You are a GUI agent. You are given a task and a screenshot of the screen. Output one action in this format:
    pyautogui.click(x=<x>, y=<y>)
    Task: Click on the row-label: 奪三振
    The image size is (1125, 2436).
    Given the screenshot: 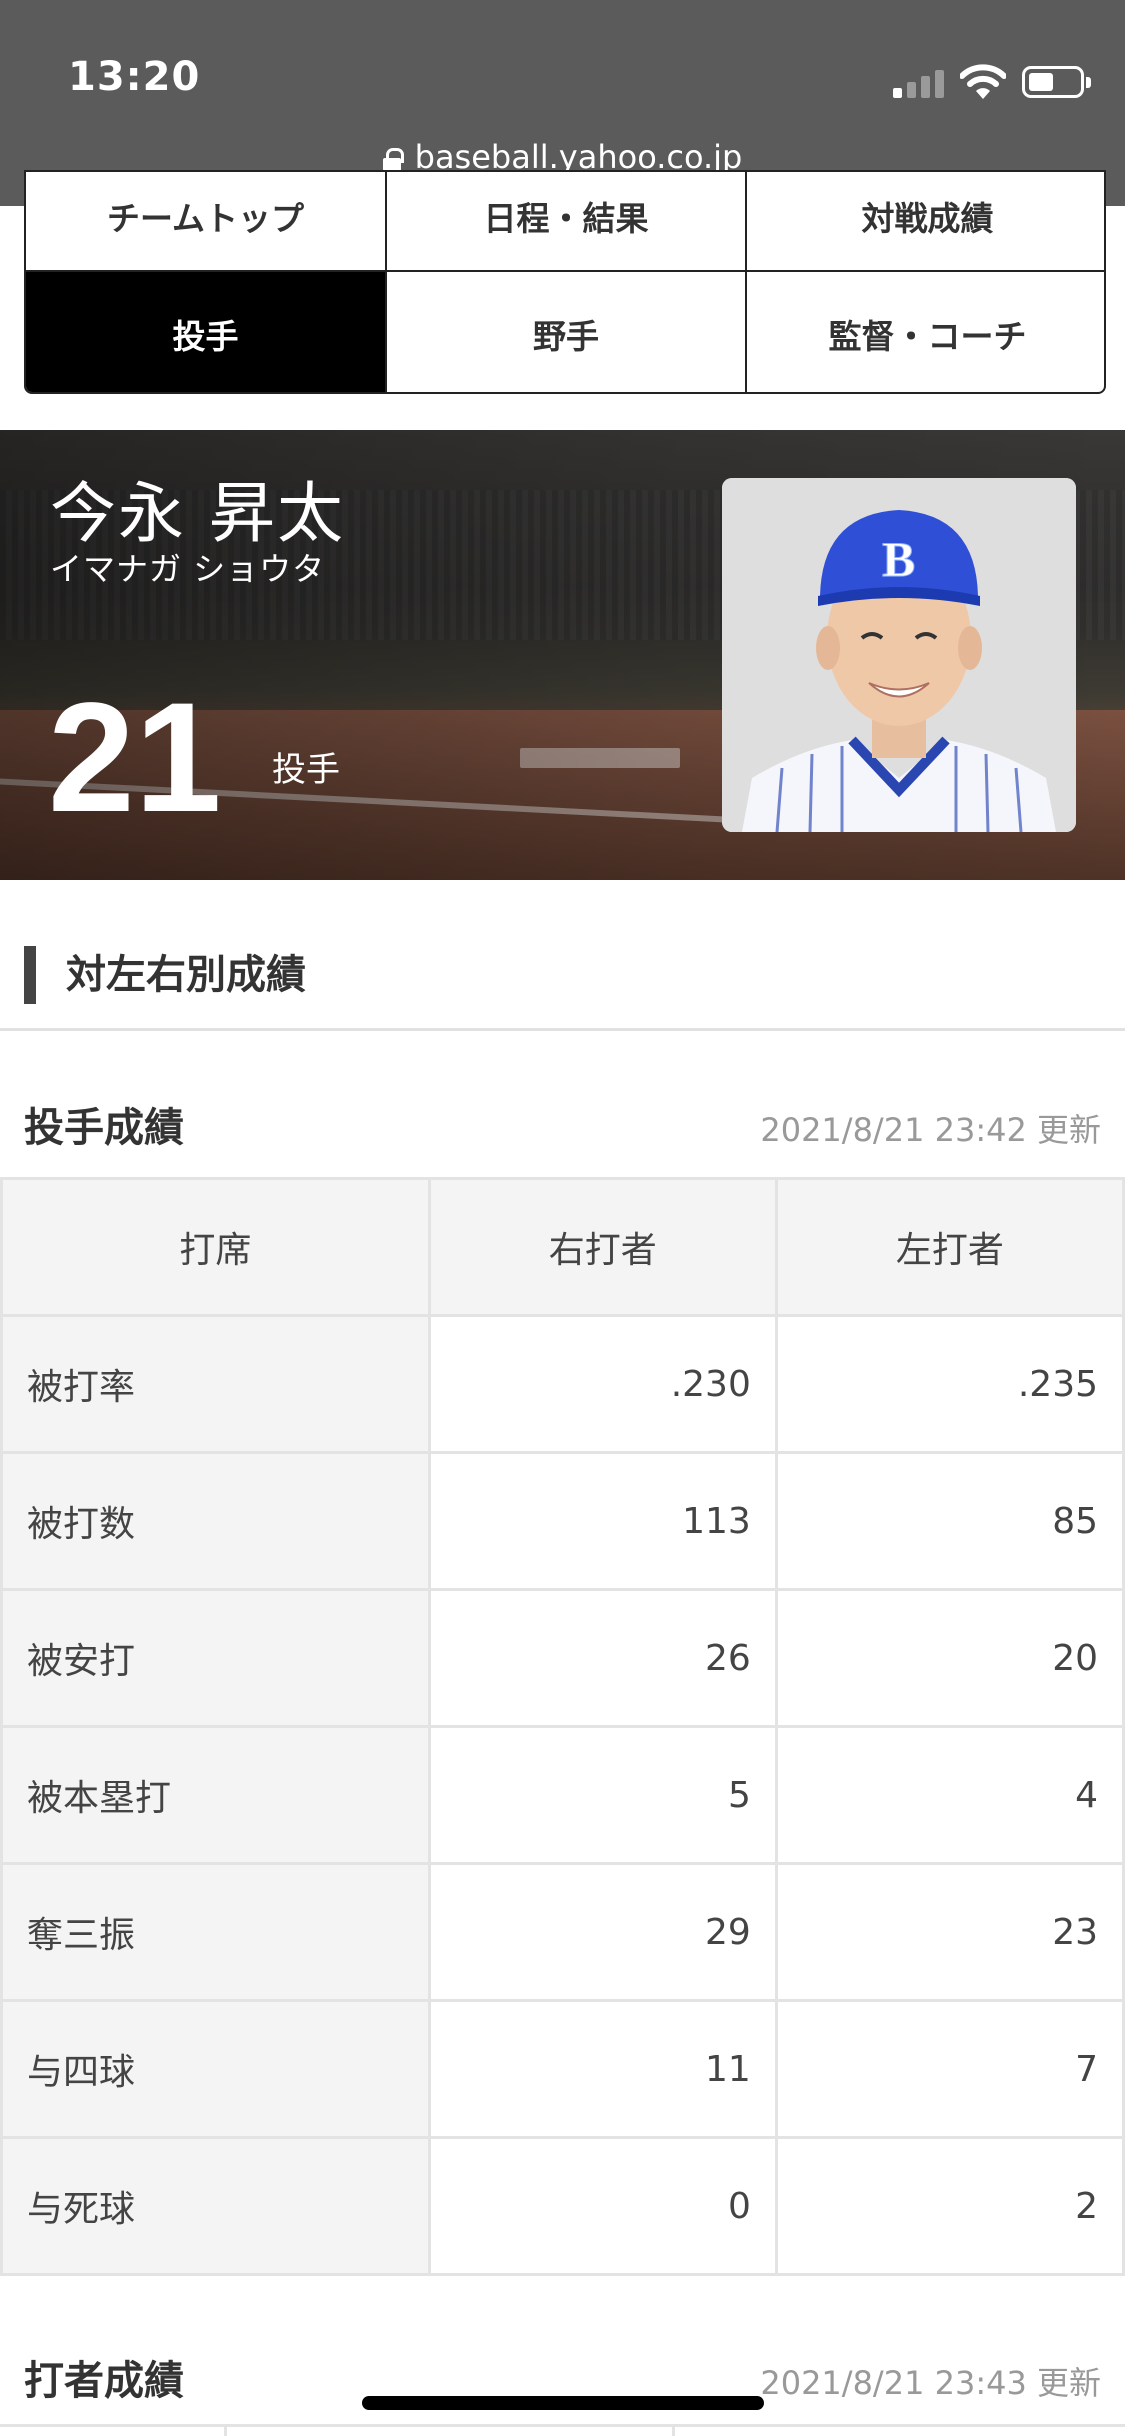 What is the action you would take?
    pyautogui.click(x=215, y=1932)
    